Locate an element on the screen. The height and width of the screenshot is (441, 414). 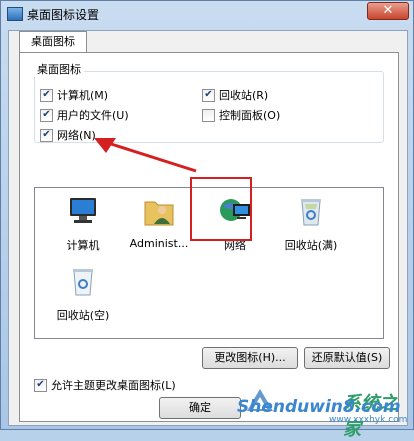
checkbox-recycle-bin: ✔ 回收站(R) is located at coordinates (235, 96).